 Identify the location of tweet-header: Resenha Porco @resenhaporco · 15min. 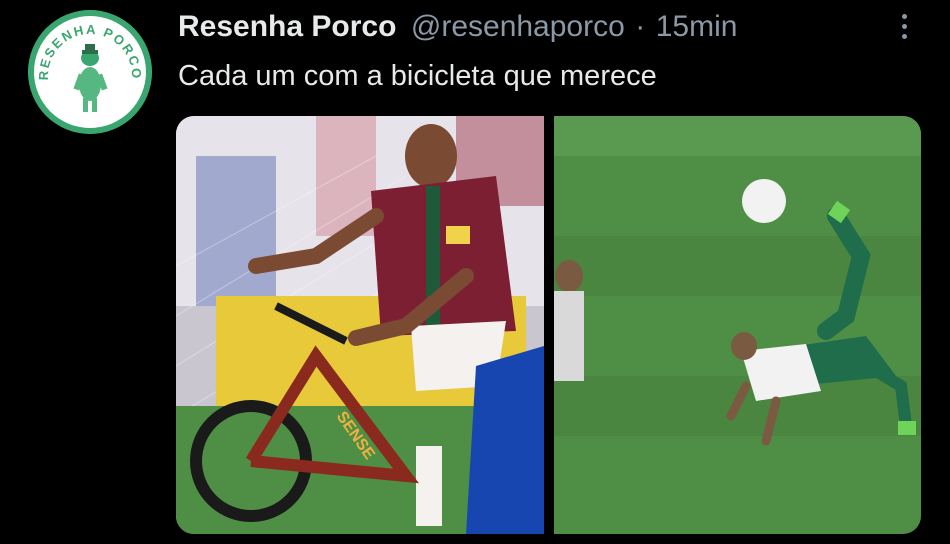
(457, 29).